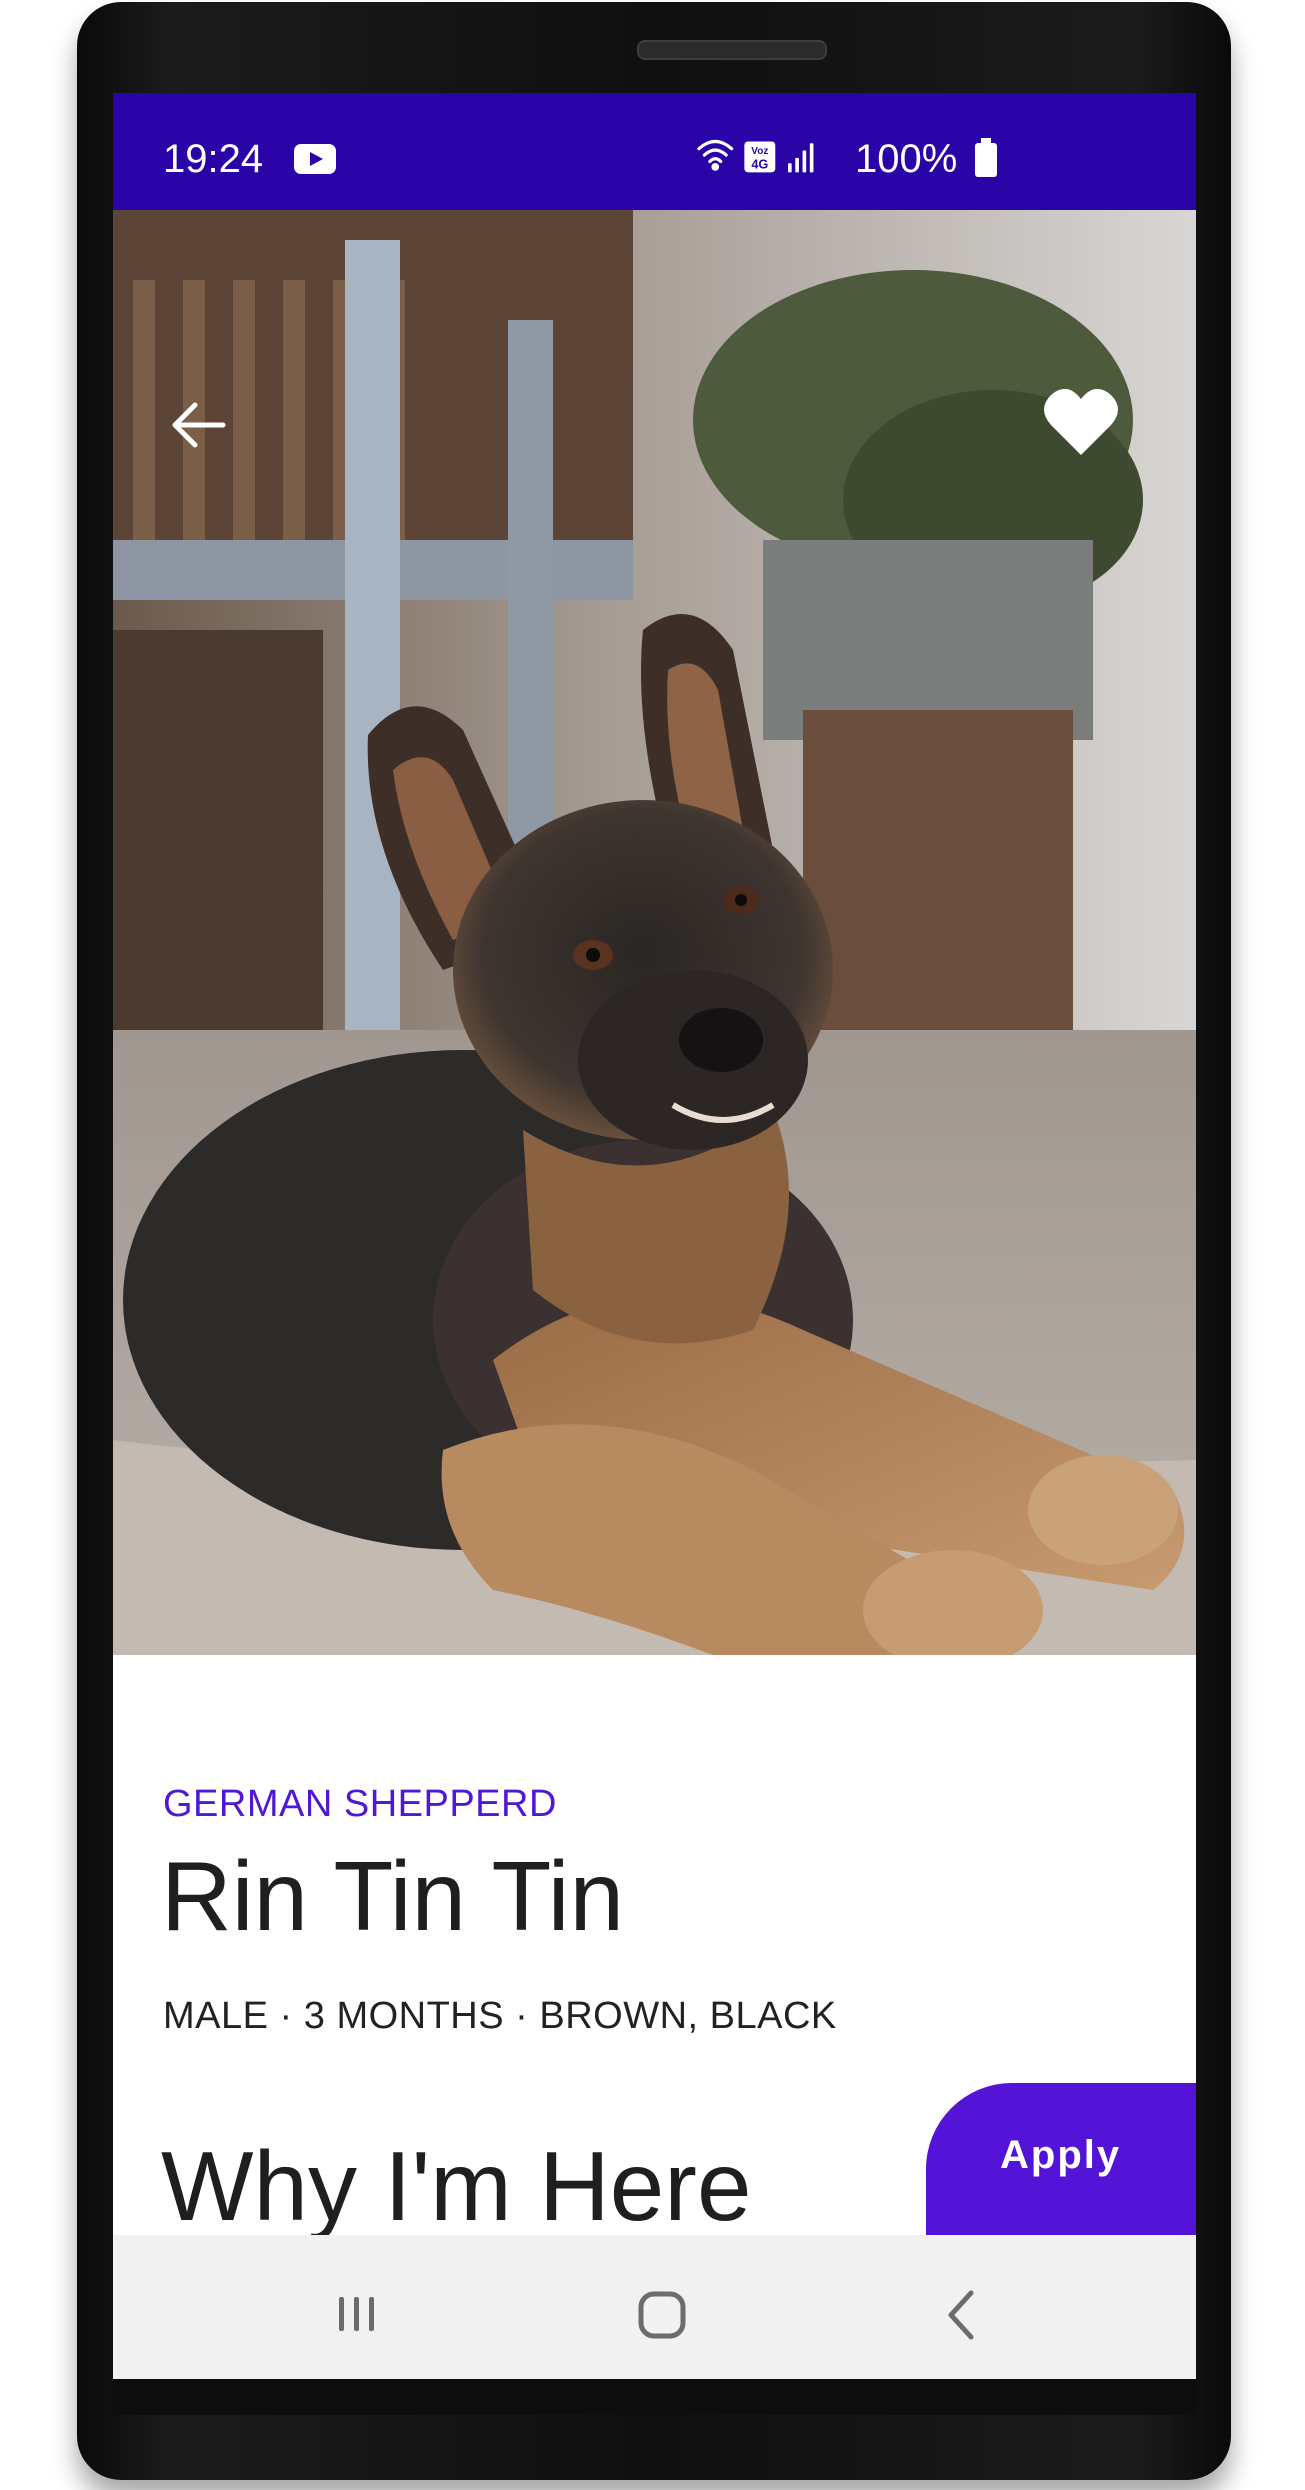  Describe the element at coordinates (662, 2315) in the screenshot. I see `home-icon` at that location.